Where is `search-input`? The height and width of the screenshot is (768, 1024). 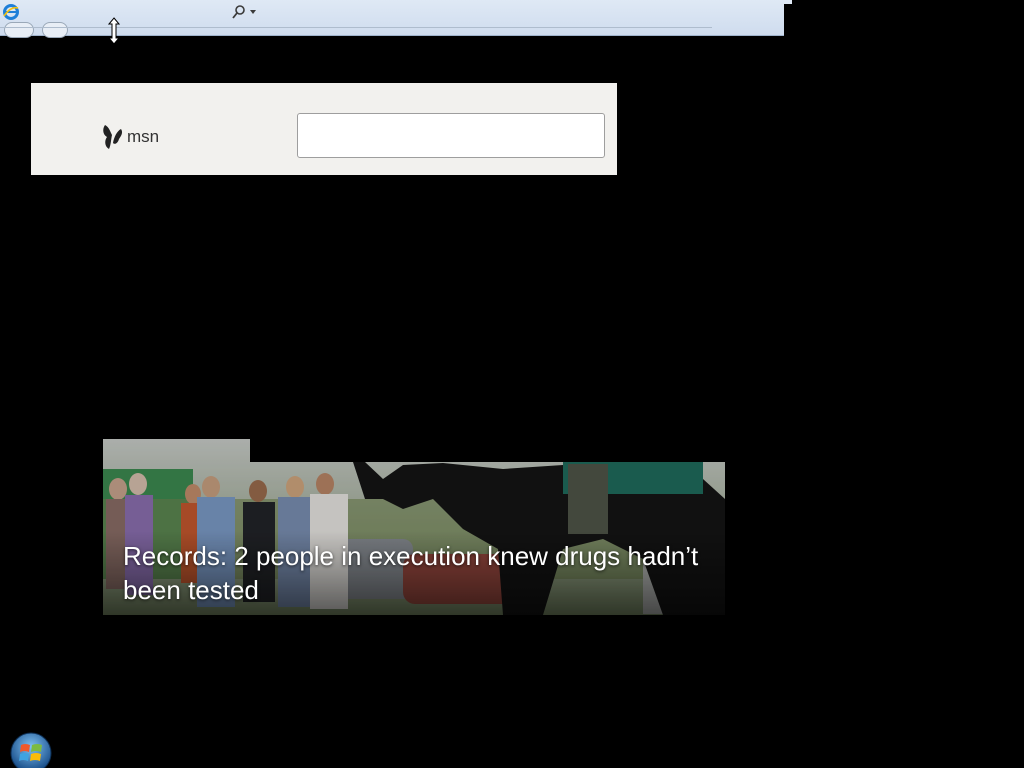
search-input is located at coordinates (451, 135).